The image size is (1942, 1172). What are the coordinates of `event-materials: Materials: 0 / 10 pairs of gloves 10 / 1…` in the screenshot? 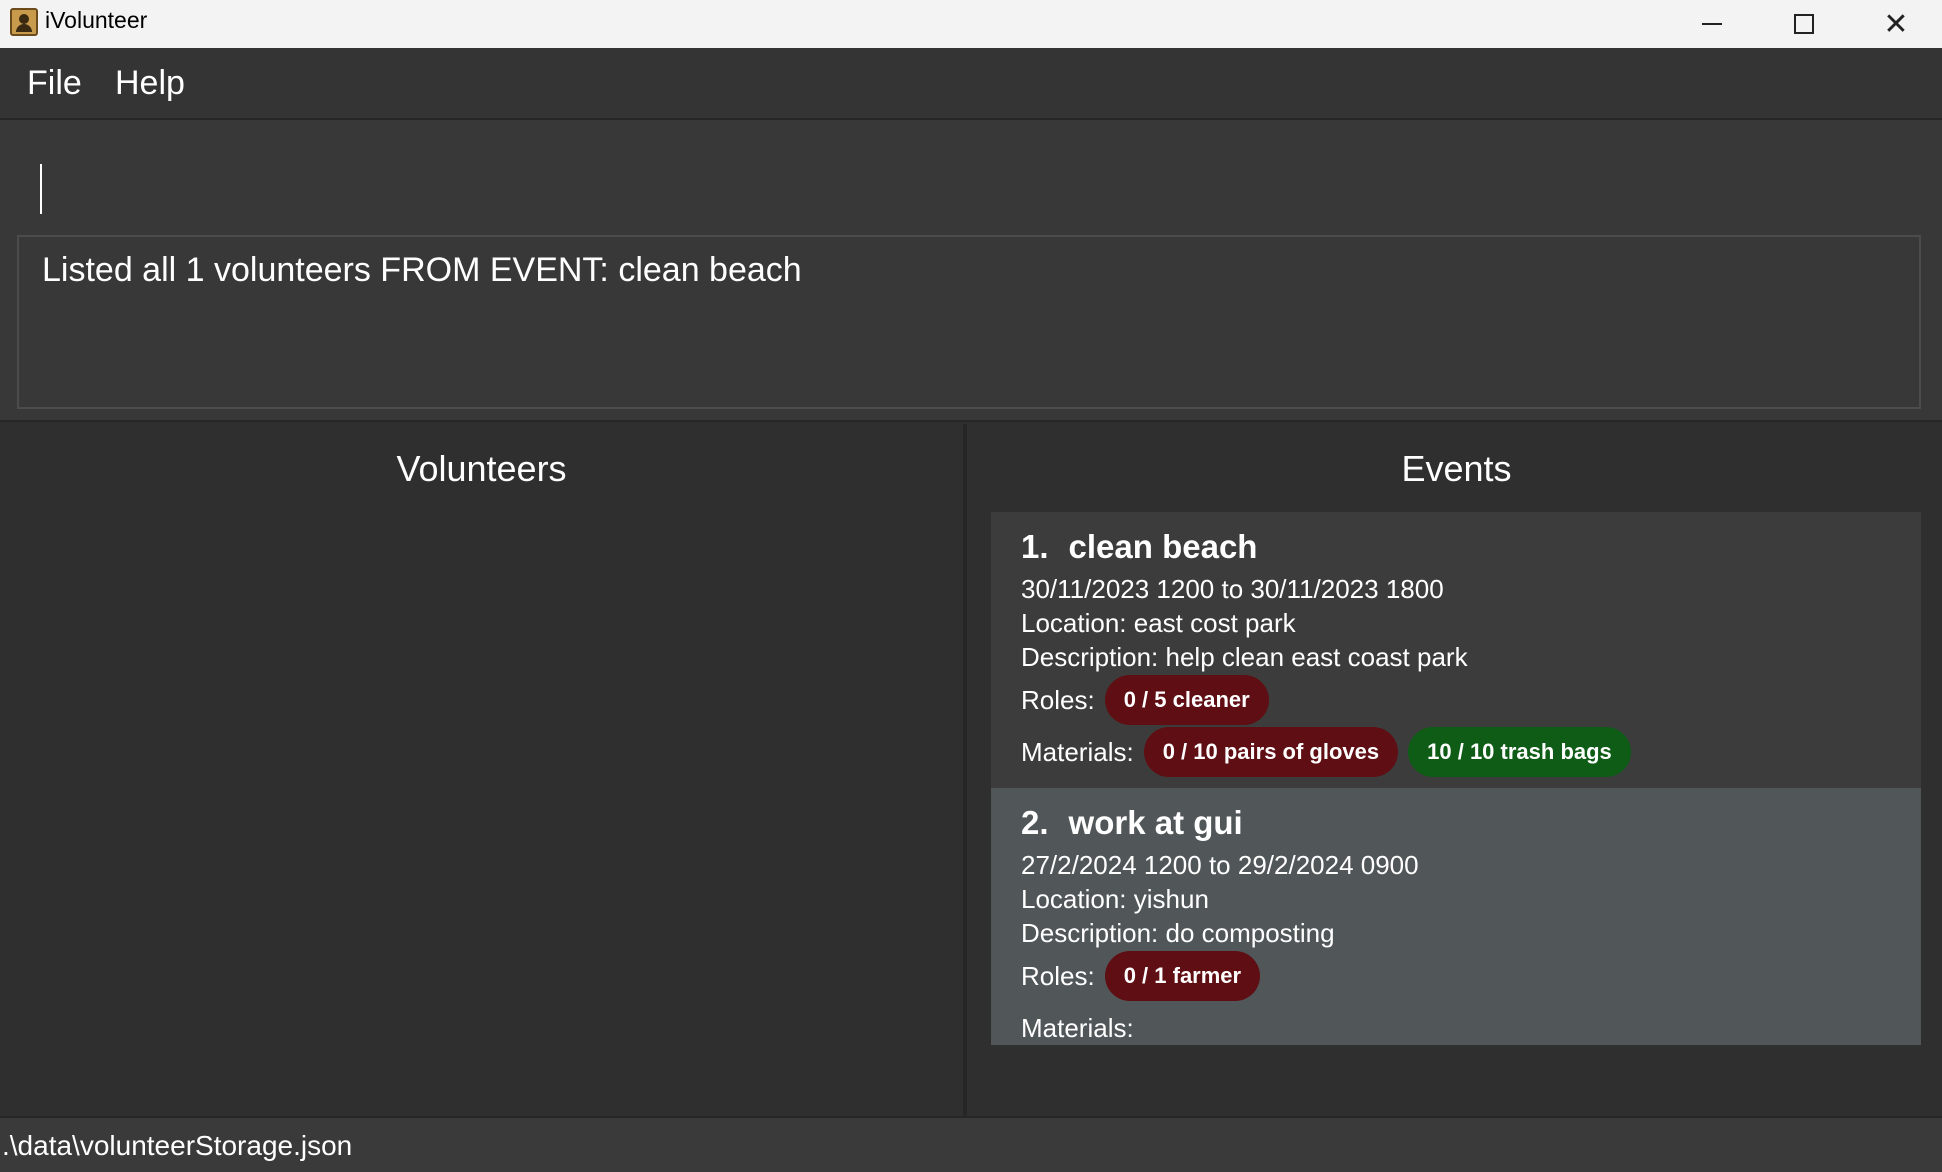 It's located at (1471, 752).